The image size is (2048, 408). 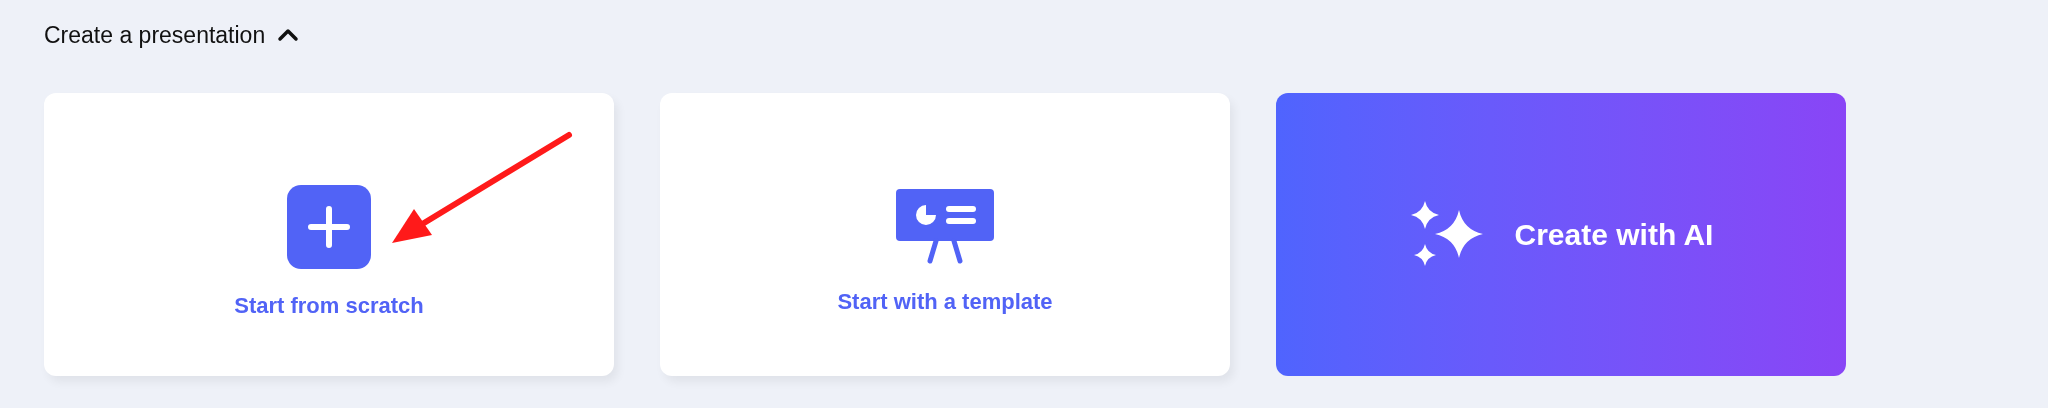 I want to click on card-label: Start from scratch, so click(x=329, y=305).